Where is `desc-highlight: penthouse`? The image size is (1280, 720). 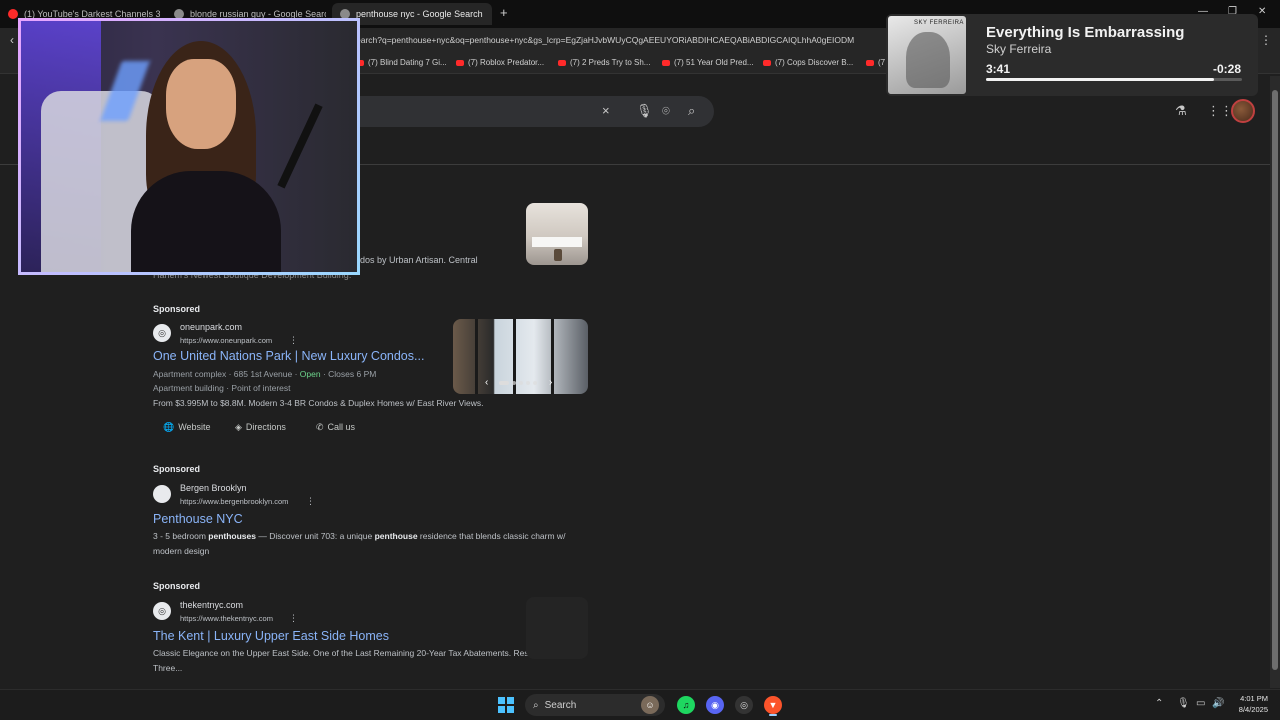 desc-highlight: penthouse is located at coordinates (396, 536).